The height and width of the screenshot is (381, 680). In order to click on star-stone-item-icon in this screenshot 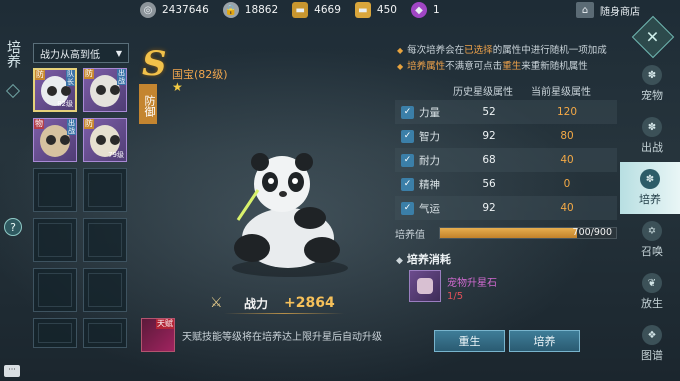, I will do `click(425, 286)`.